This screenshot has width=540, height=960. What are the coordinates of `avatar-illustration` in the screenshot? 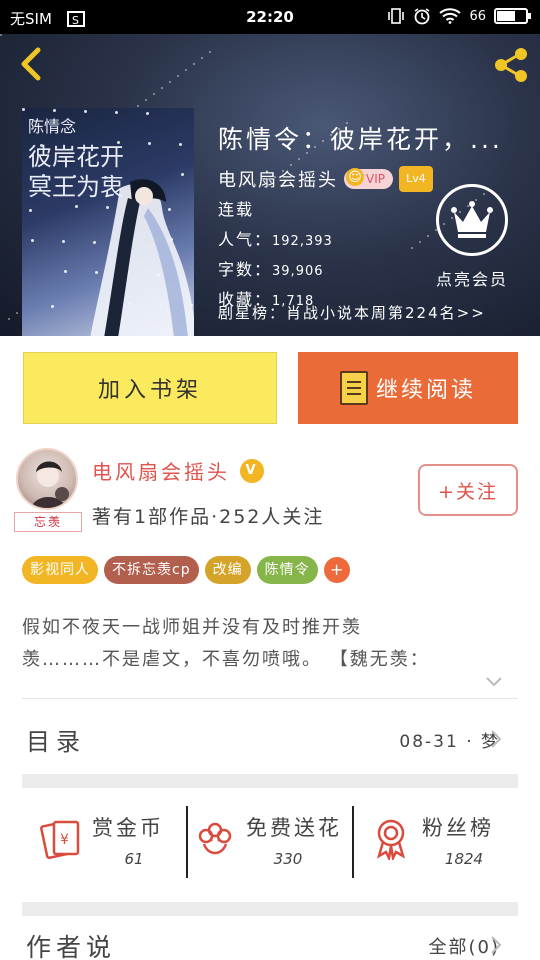 It's located at (50, 484).